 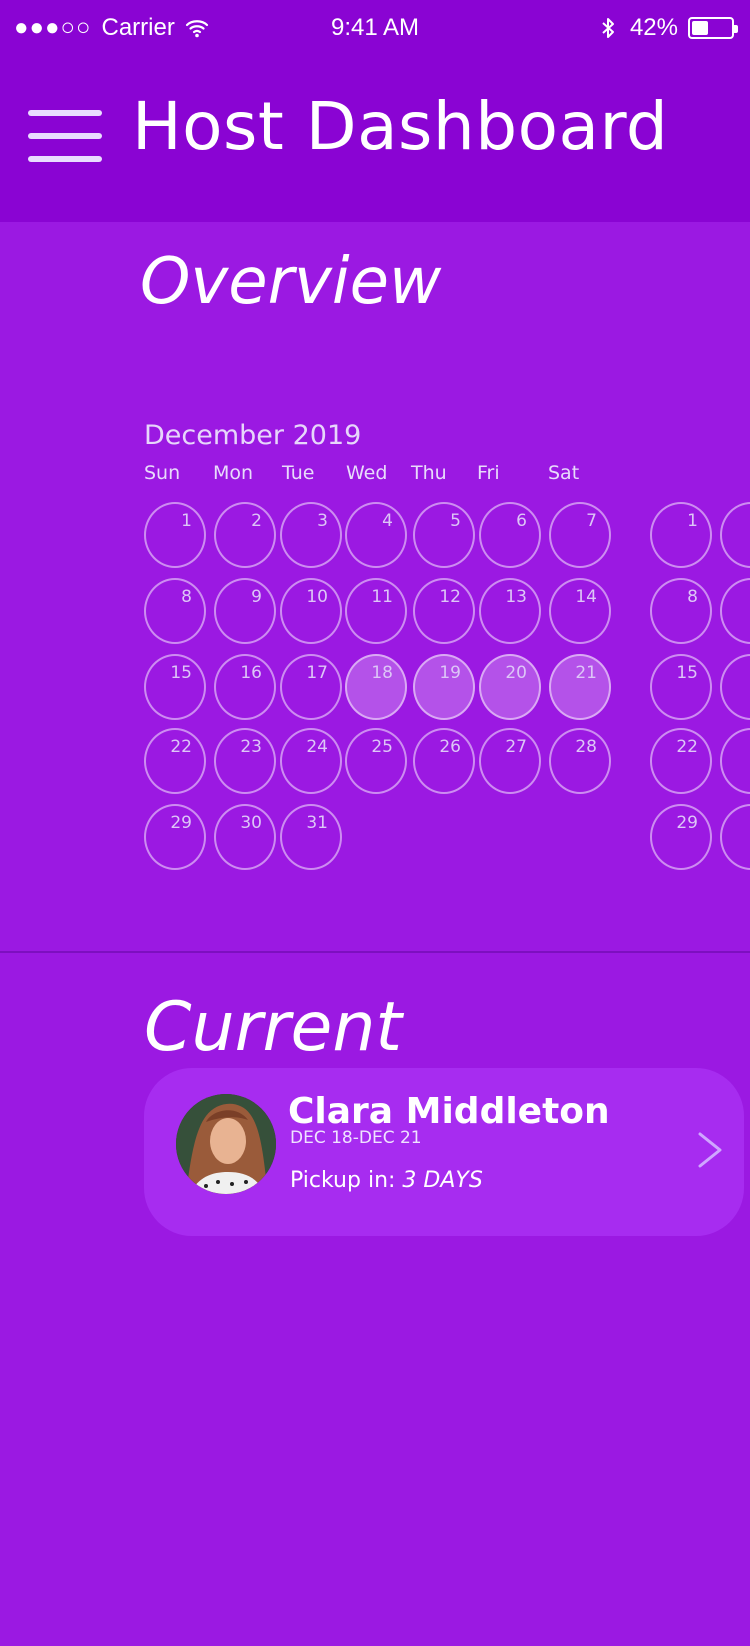 I want to click on calendar-day-16: 16, so click(x=245, y=687).